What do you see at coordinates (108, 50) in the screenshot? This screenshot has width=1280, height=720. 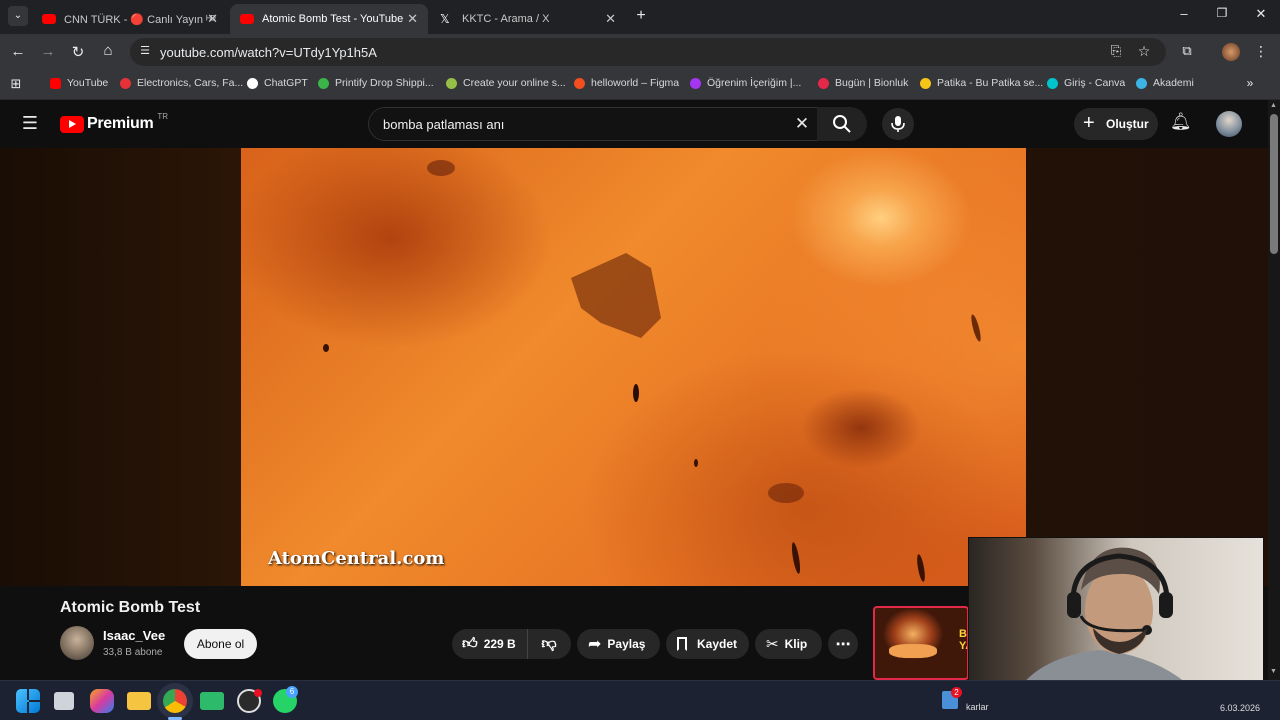 I see `home-icon: ⌂` at bounding box center [108, 50].